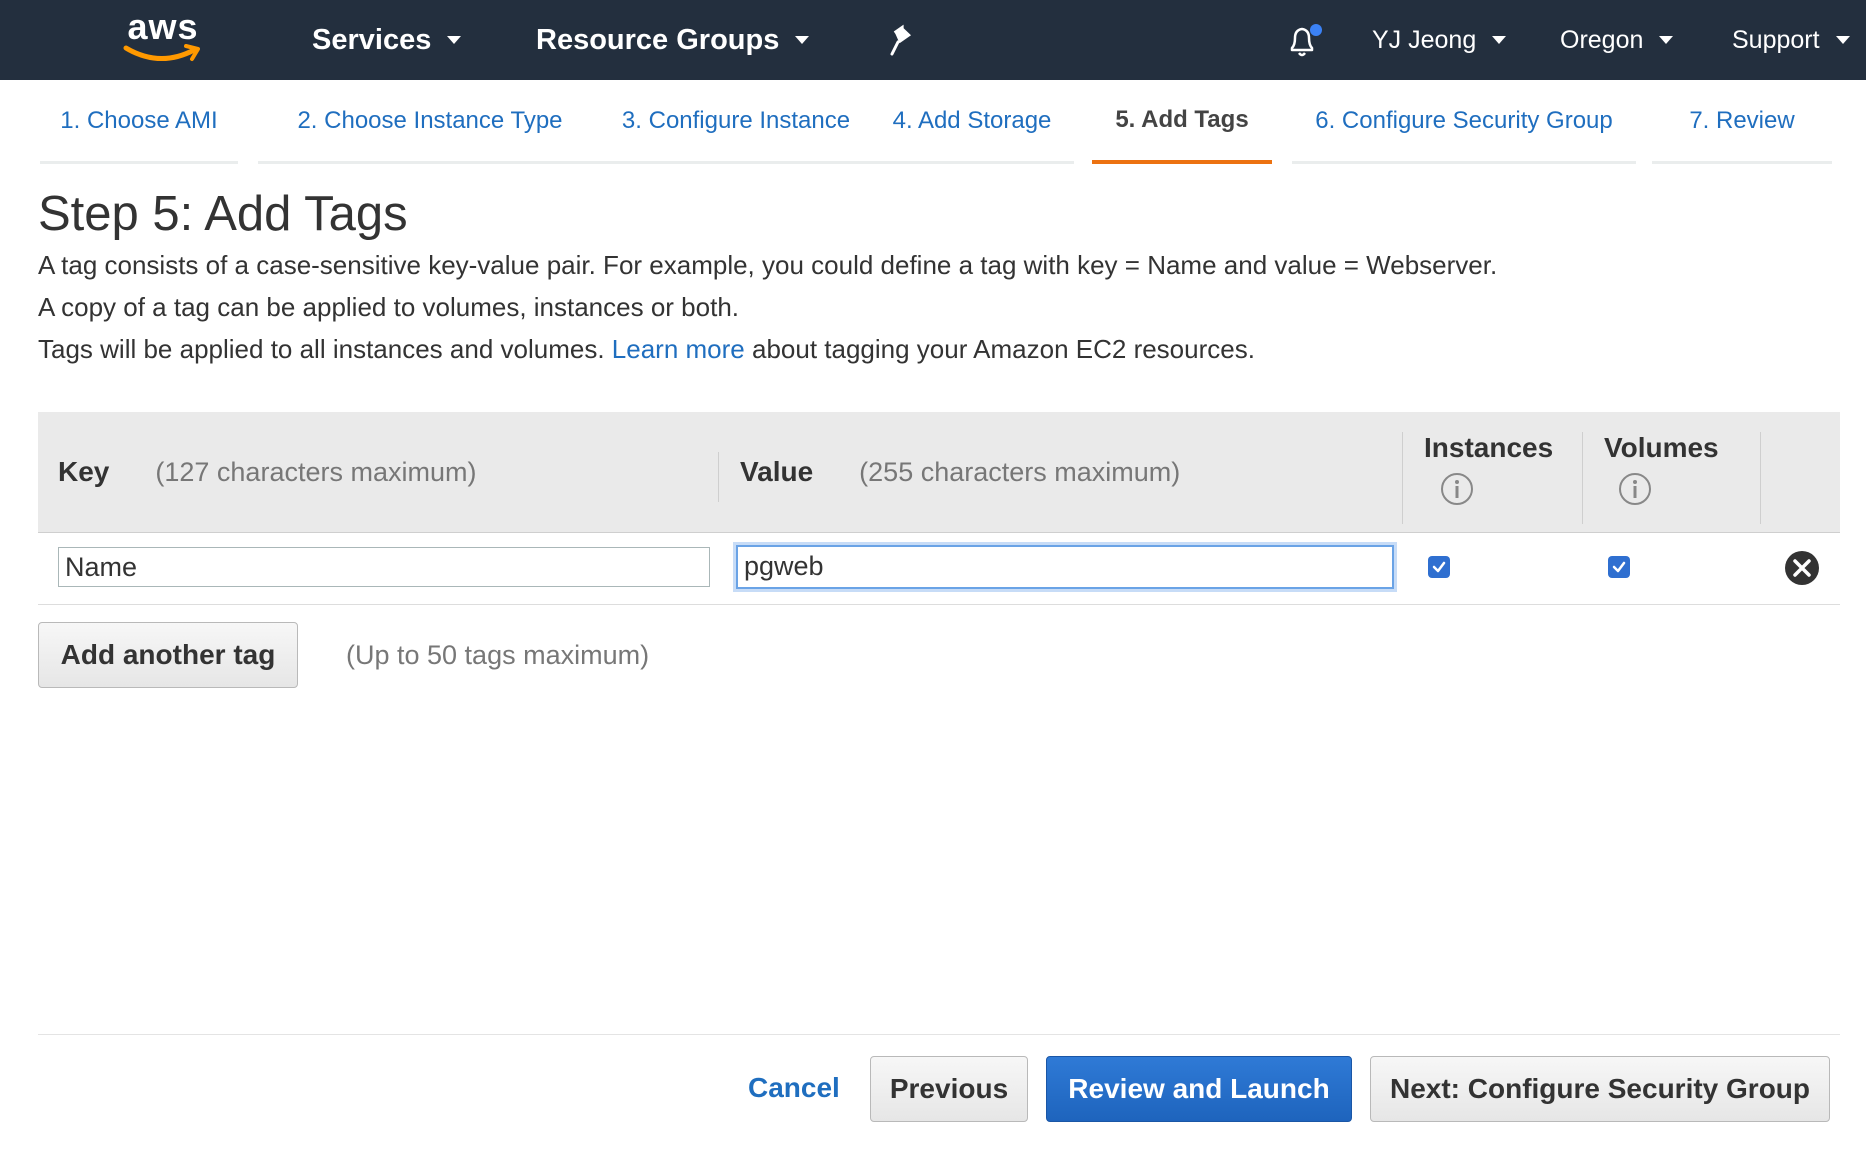  I want to click on aws-smile-icon, so click(161, 52).